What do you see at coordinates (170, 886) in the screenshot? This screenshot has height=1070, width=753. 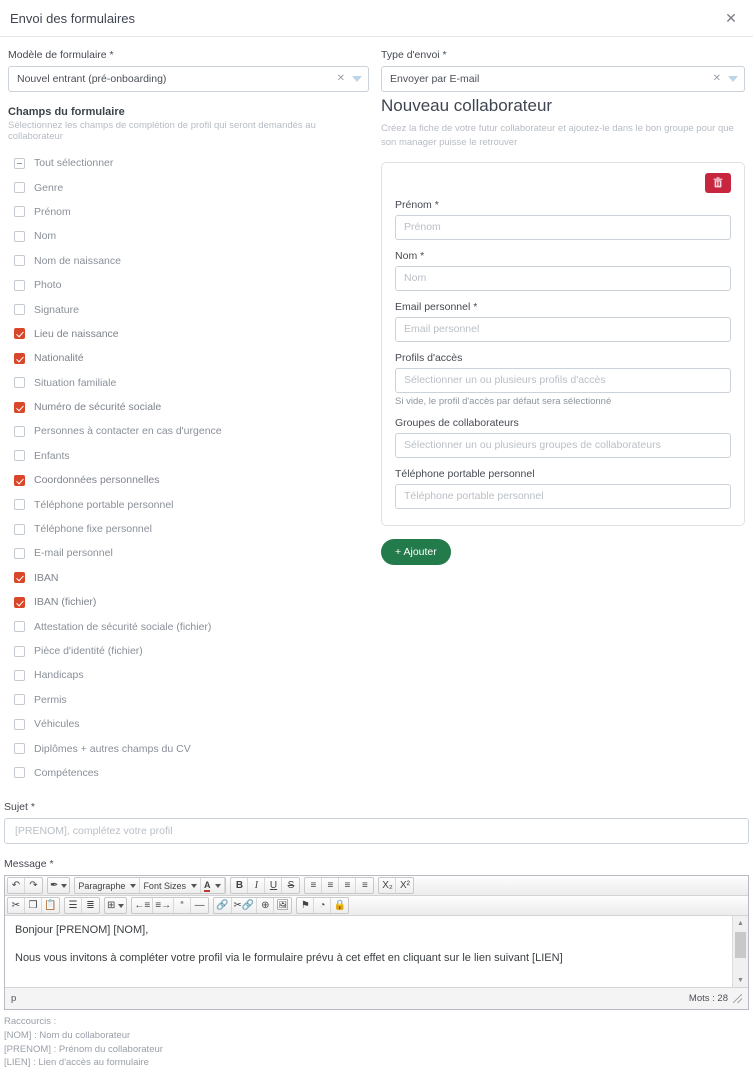 I see `font-size-select: Font Sizes` at bounding box center [170, 886].